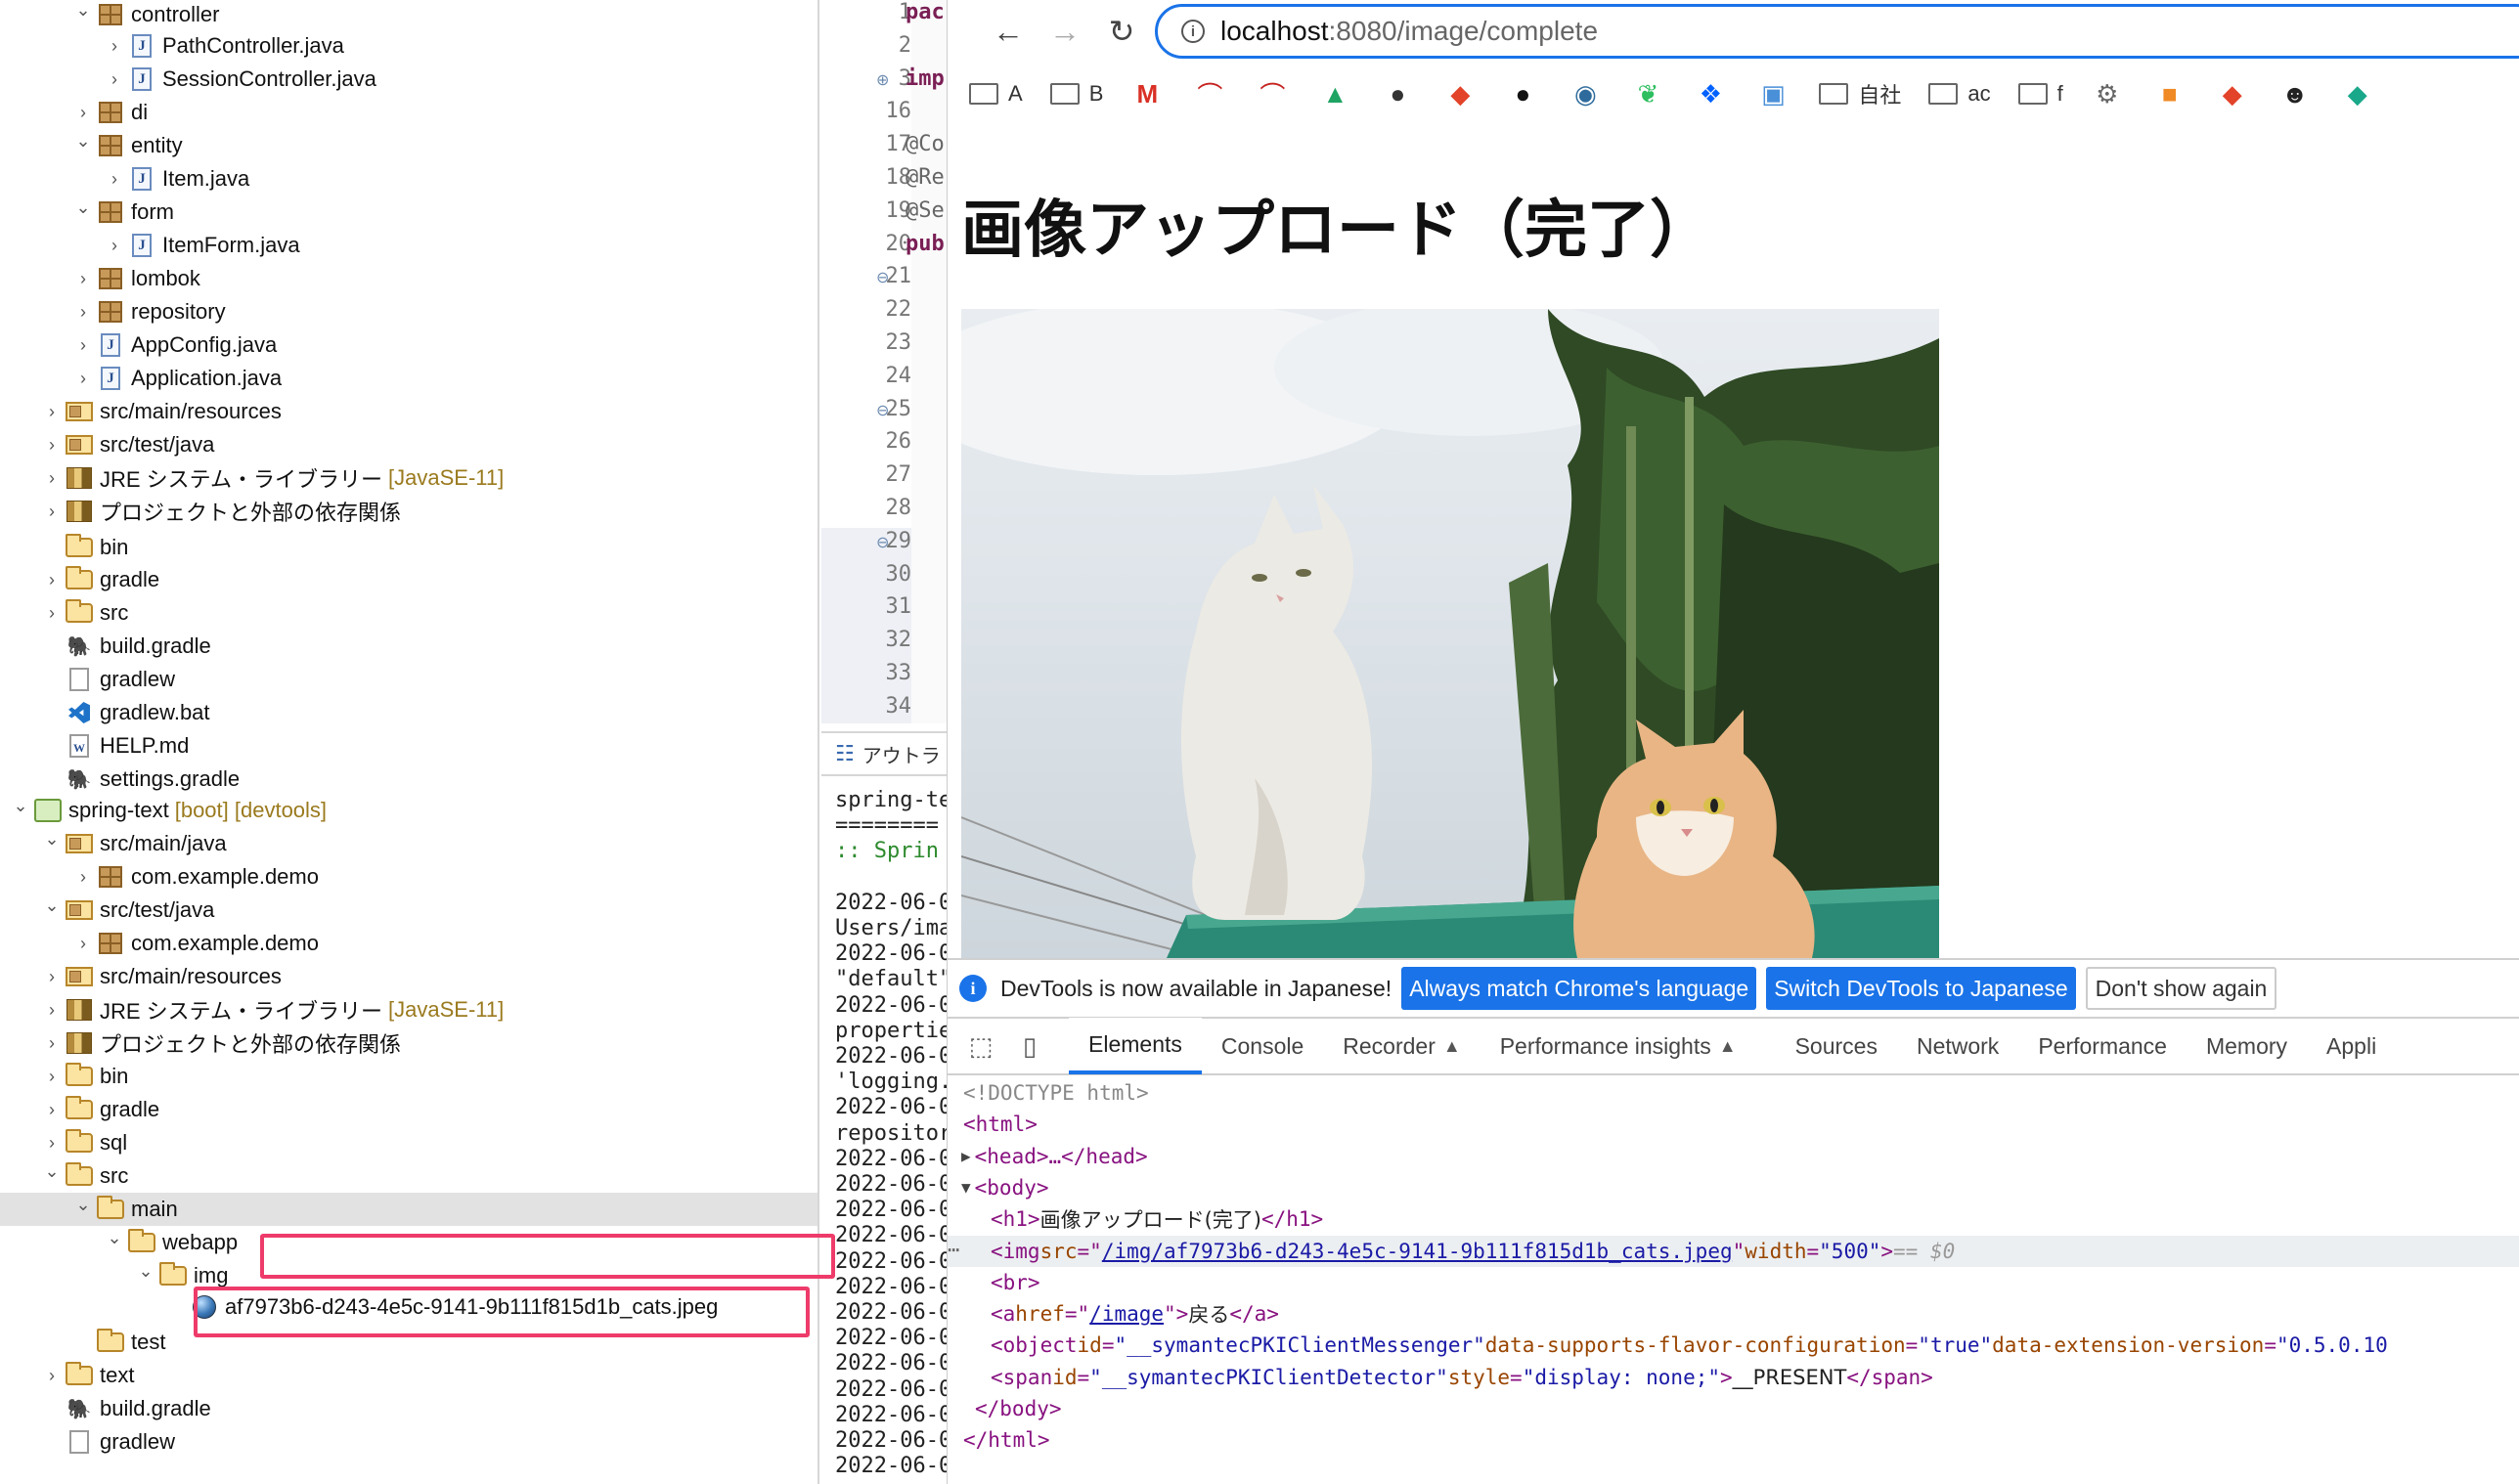  I want to click on dom-node-line: <br>, so click(1733, 1282).